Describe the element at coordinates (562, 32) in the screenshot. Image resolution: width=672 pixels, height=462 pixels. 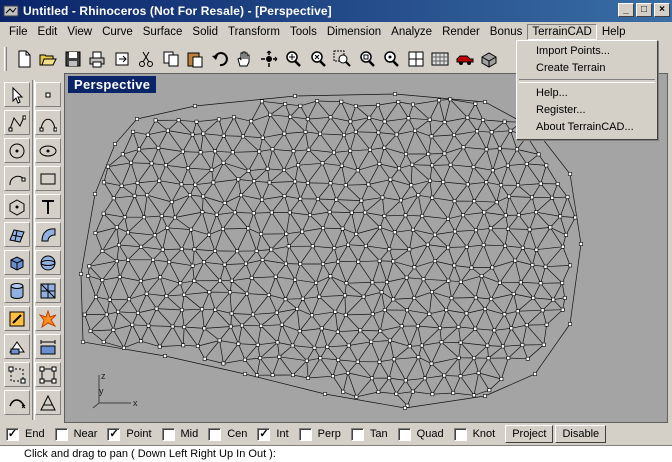
I see `menu-terraincad: TerrainCAD` at that location.